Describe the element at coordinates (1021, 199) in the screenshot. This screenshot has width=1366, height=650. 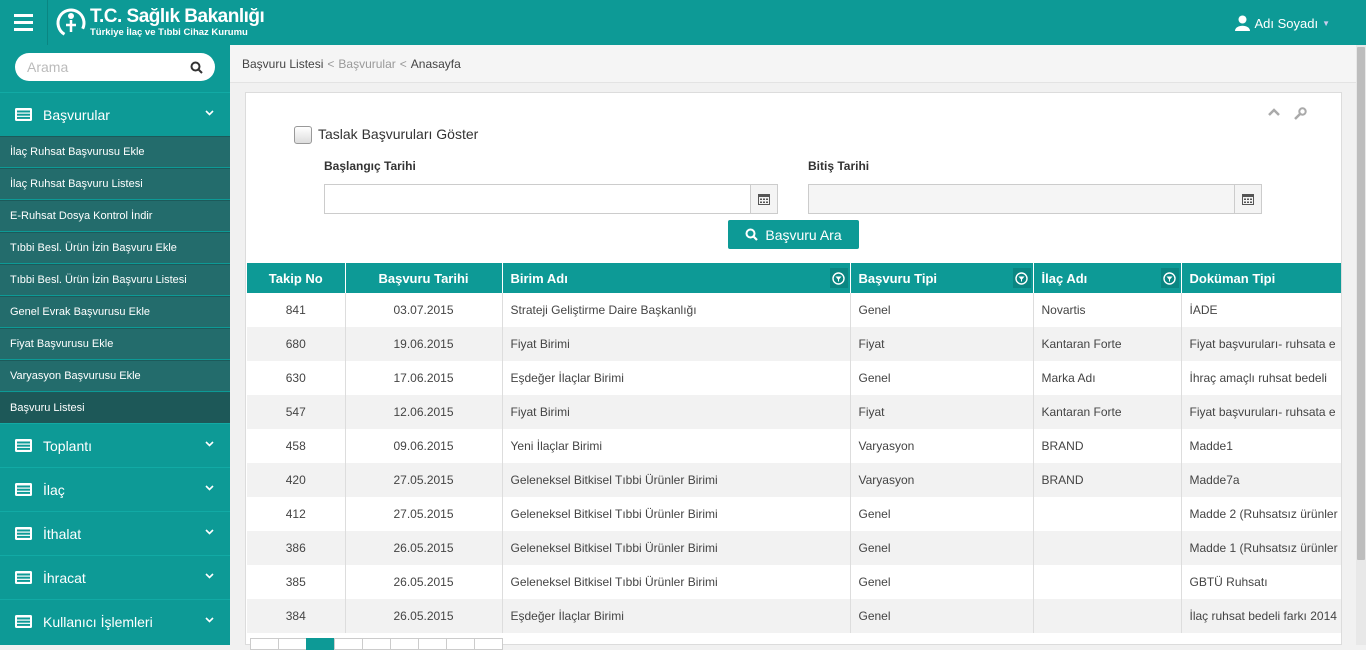
I see `end-date-input` at that location.